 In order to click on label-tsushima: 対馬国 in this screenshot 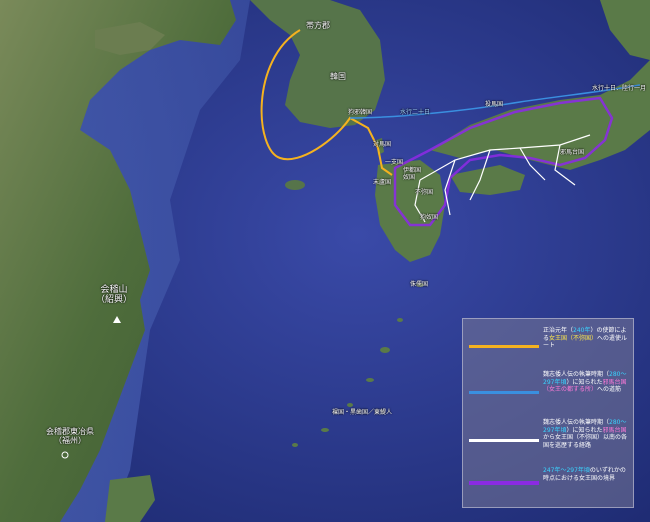, I will do `click(382, 144)`.